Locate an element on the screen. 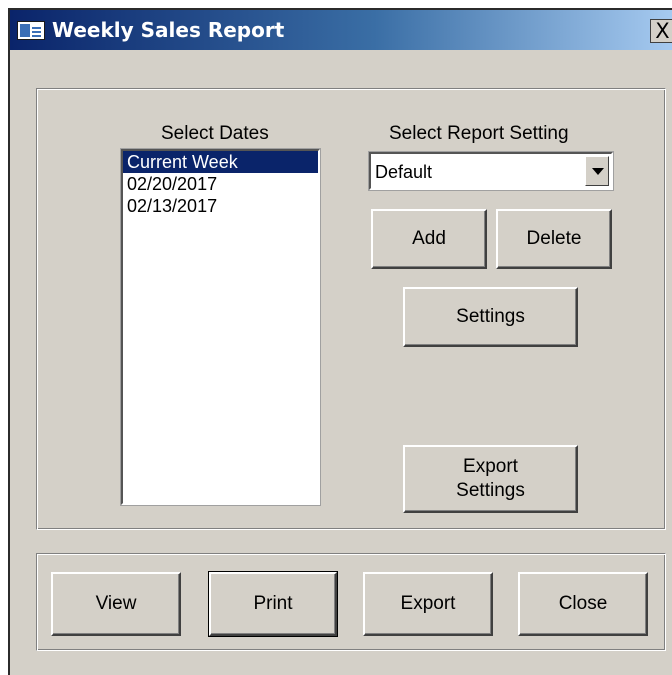 This screenshot has height=675, width=672. report-setting-value: Default is located at coordinates (404, 172).